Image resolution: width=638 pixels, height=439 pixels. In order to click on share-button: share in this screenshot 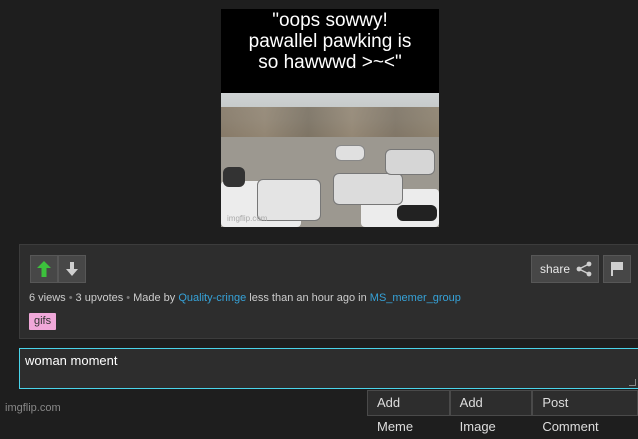, I will do `click(565, 269)`.